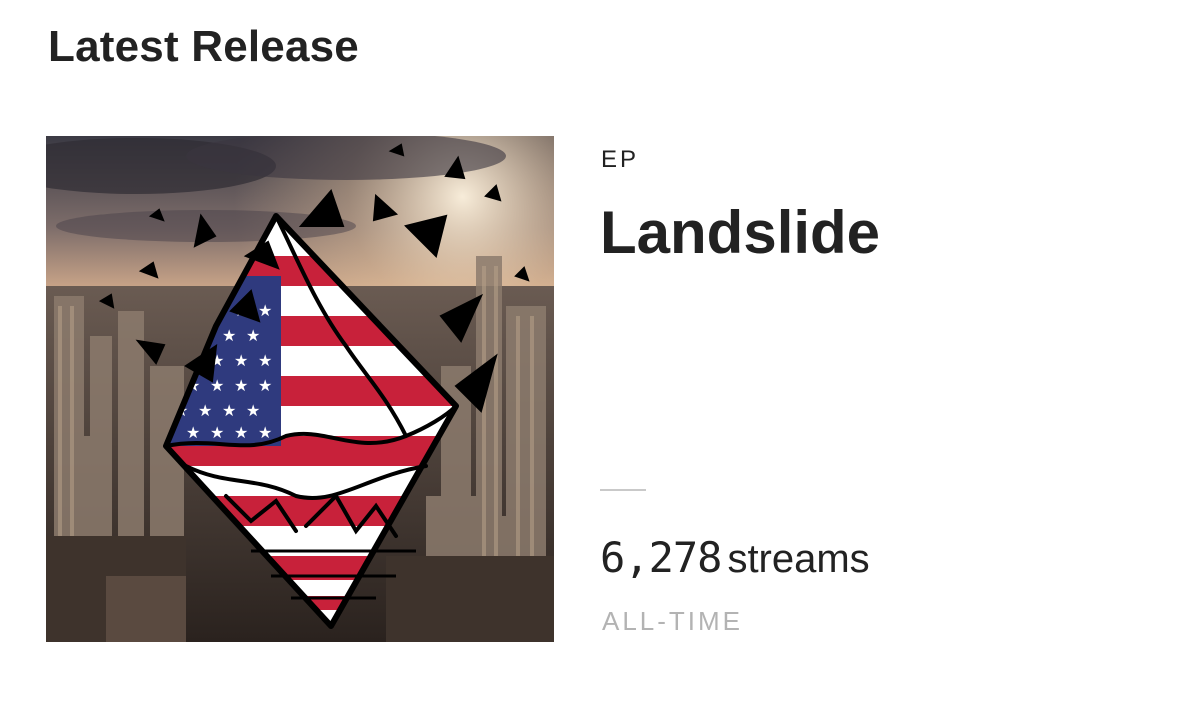  What do you see at coordinates (623, 490) in the screenshot?
I see `divider` at bounding box center [623, 490].